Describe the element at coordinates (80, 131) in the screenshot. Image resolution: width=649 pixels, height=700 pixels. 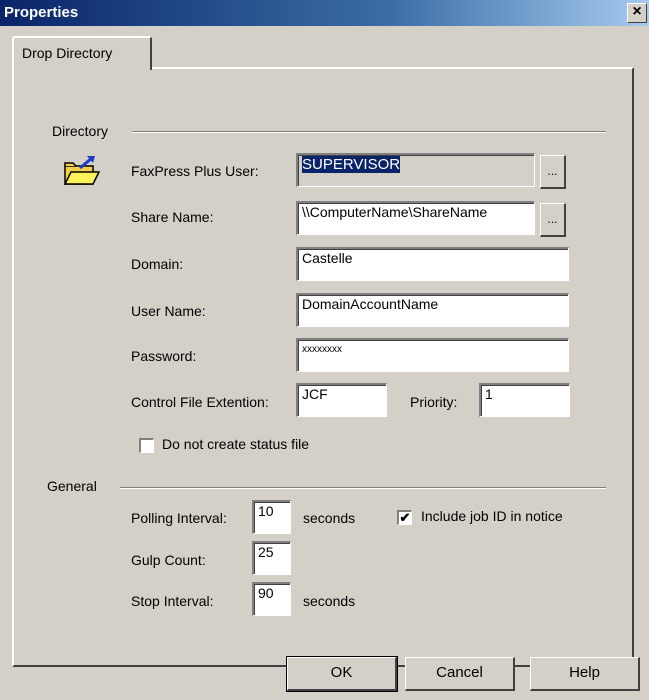
I see `directory-group-label: Directory` at that location.